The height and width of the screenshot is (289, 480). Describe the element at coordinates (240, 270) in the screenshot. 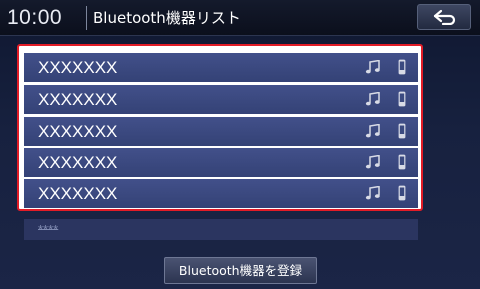

I see `register-bluetooth-device-button: Bluetooth機器を登録` at that location.